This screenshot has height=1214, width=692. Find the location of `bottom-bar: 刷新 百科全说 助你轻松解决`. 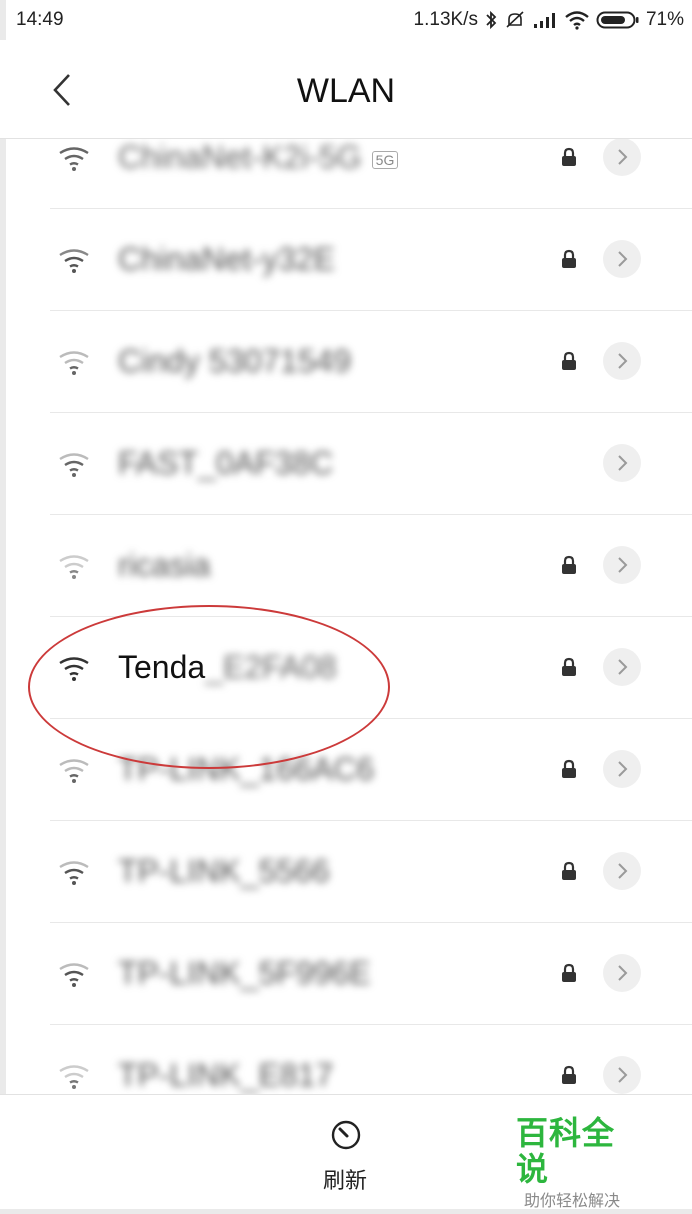

bottom-bar: 刷新 百科全说 助你轻松解决 is located at coordinates (346, 1152).